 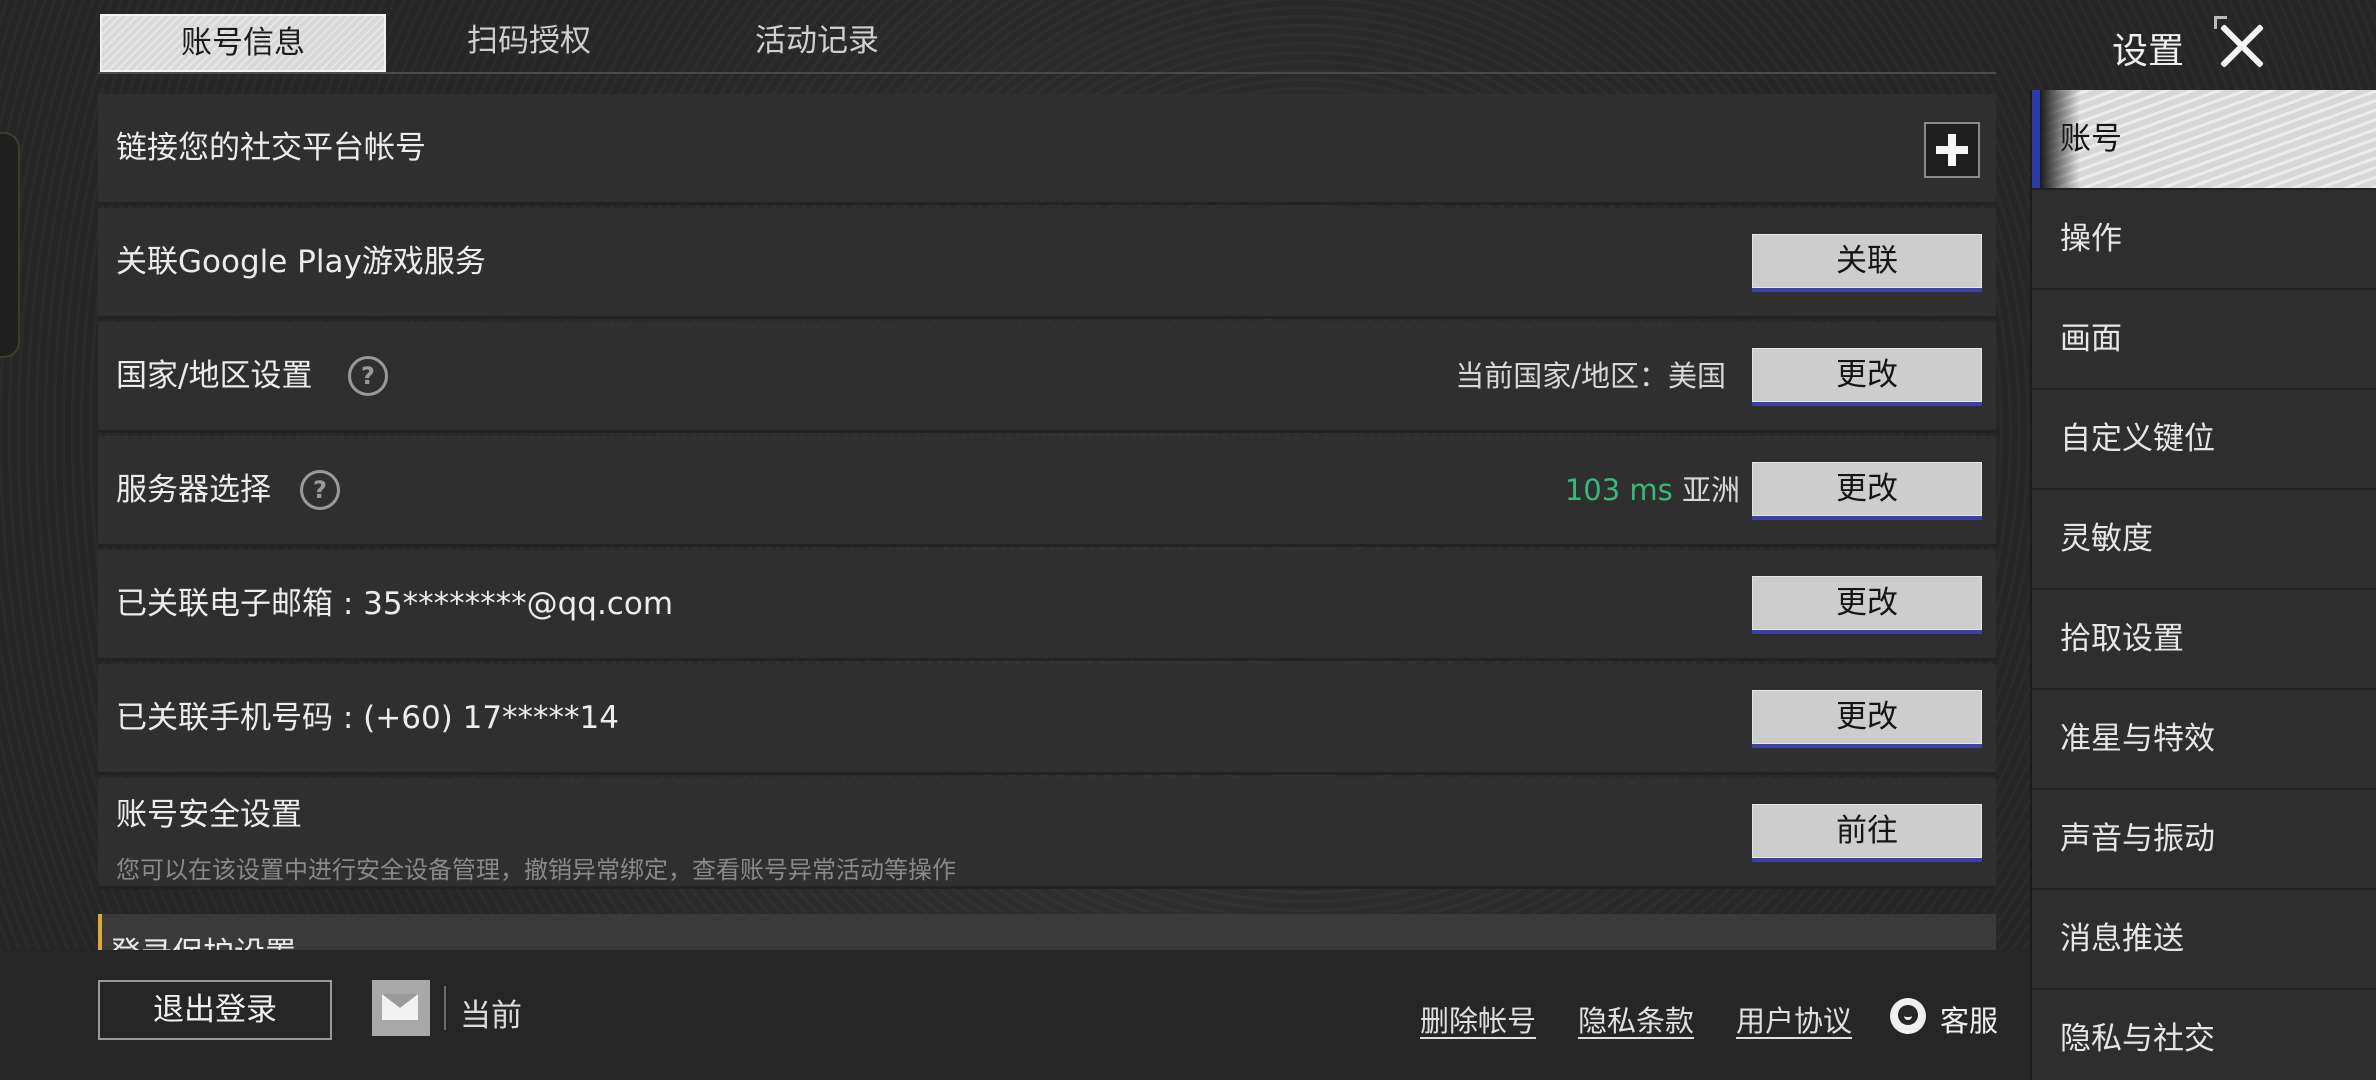 I want to click on row-social-link: 链接您的社交平台帐号, so click(x=1047, y=149).